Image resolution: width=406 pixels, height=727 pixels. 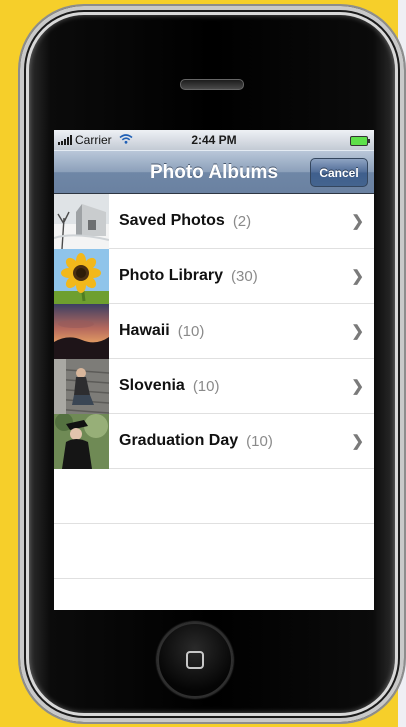 What do you see at coordinates (81, 276) in the screenshot?
I see `sunflower-thumbnail` at bounding box center [81, 276].